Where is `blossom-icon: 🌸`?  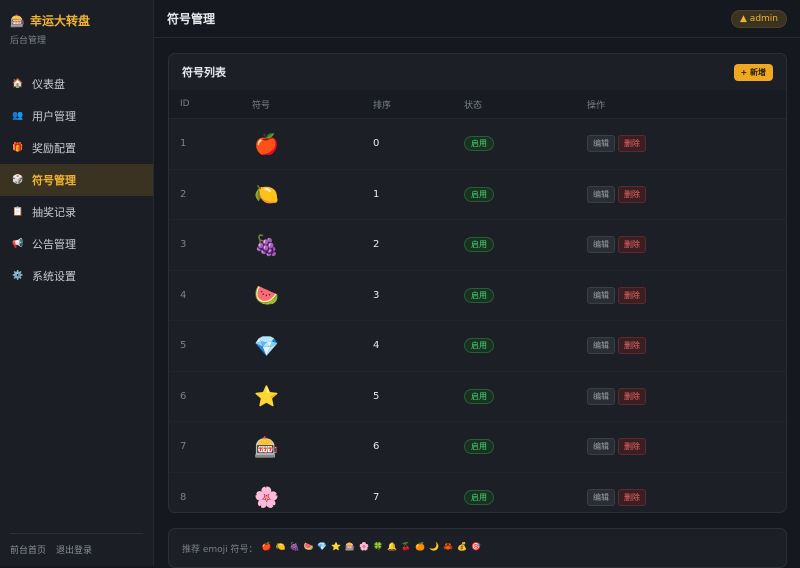 blossom-icon: 🌸 is located at coordinates (266, 497).